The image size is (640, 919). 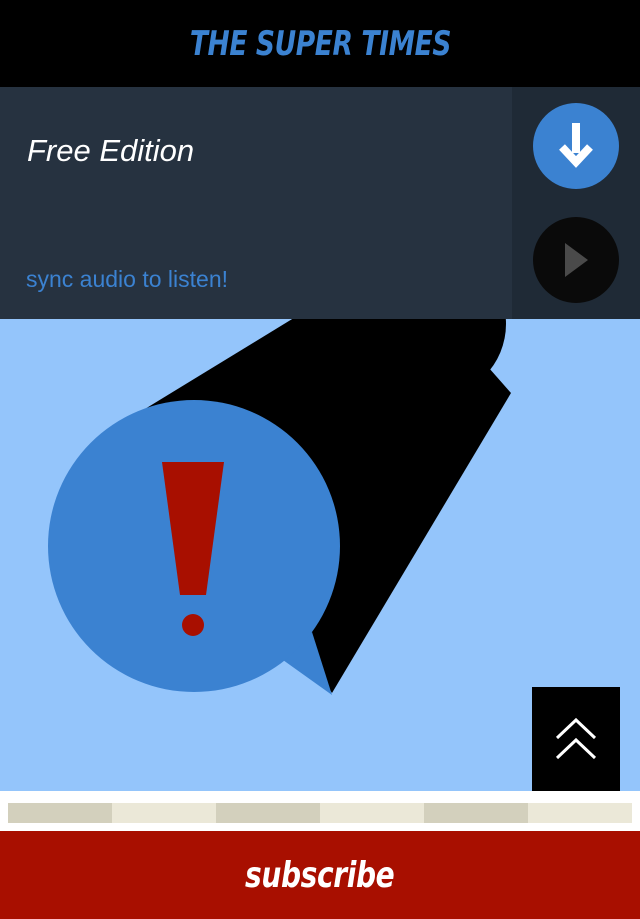 I want to click on app-header: THE SUPER TIMES, so click(x=320, y=43).